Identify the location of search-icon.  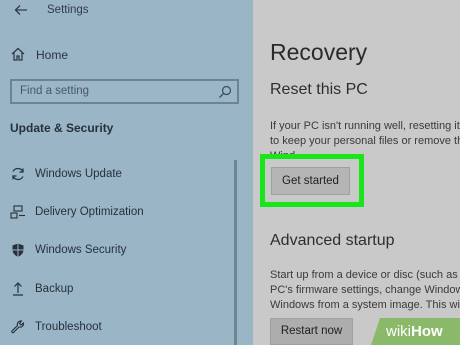
(225, 92).